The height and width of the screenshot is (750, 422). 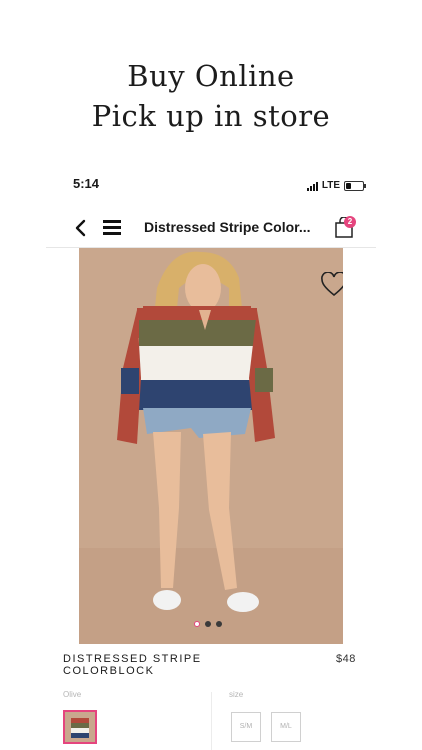 What do you see at coordinates (211, 96) in the screenshot?
I see `promo-headline: Buy Online Pick up in store` at bounding box center [211, 96].